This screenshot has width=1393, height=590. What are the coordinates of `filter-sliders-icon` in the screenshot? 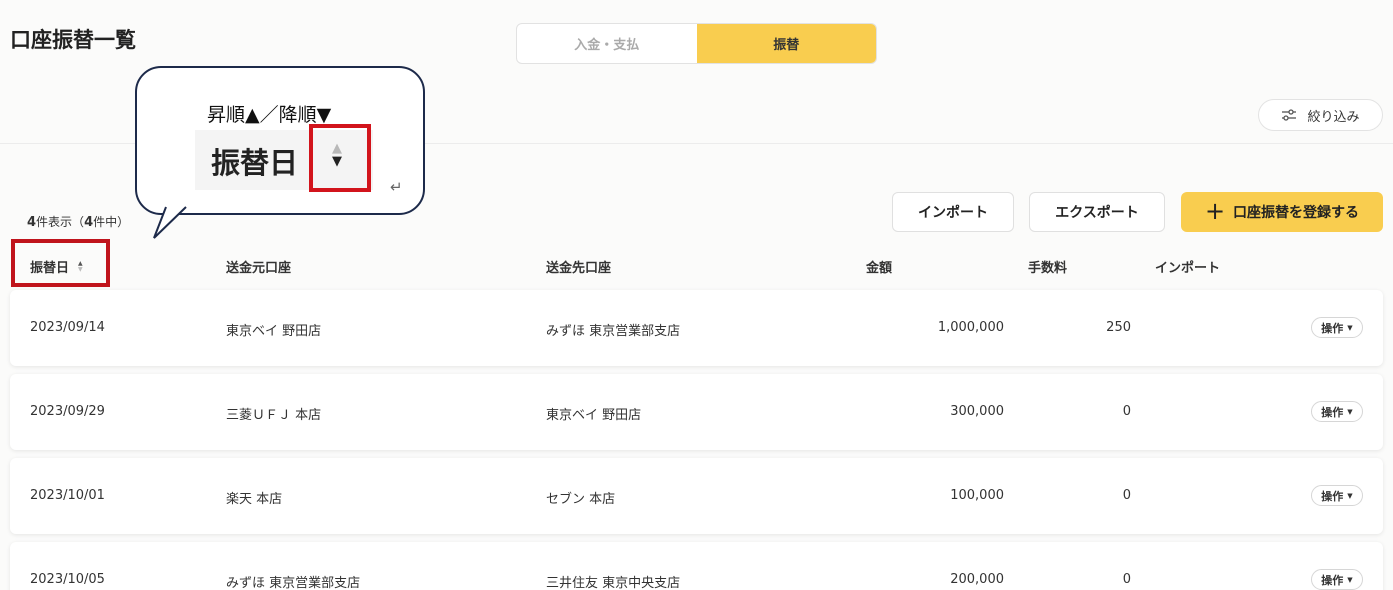 It's located at (1289, 115).